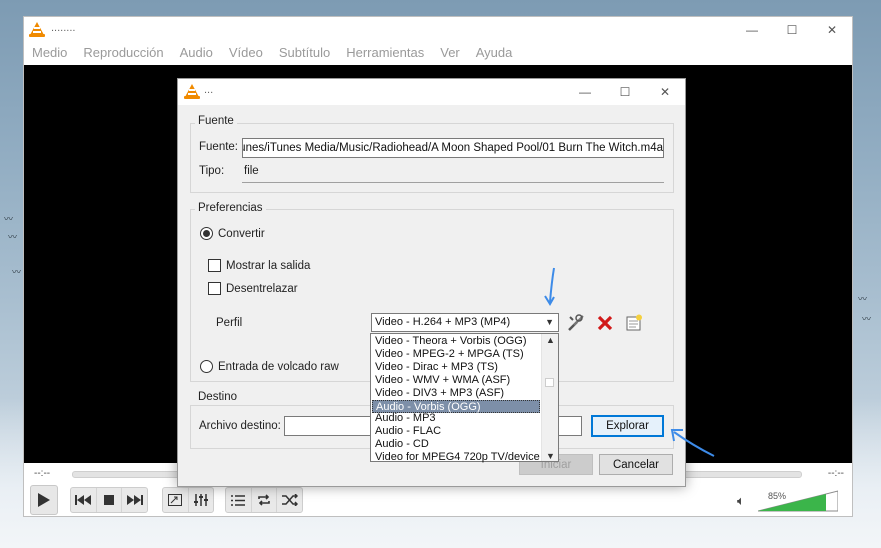 This screenshot has width=881, height=548. Describe the element at coordinates (431, 92) in the screenshot. I see `dialog-titlebar: ... — ☐ ✕` at that location.